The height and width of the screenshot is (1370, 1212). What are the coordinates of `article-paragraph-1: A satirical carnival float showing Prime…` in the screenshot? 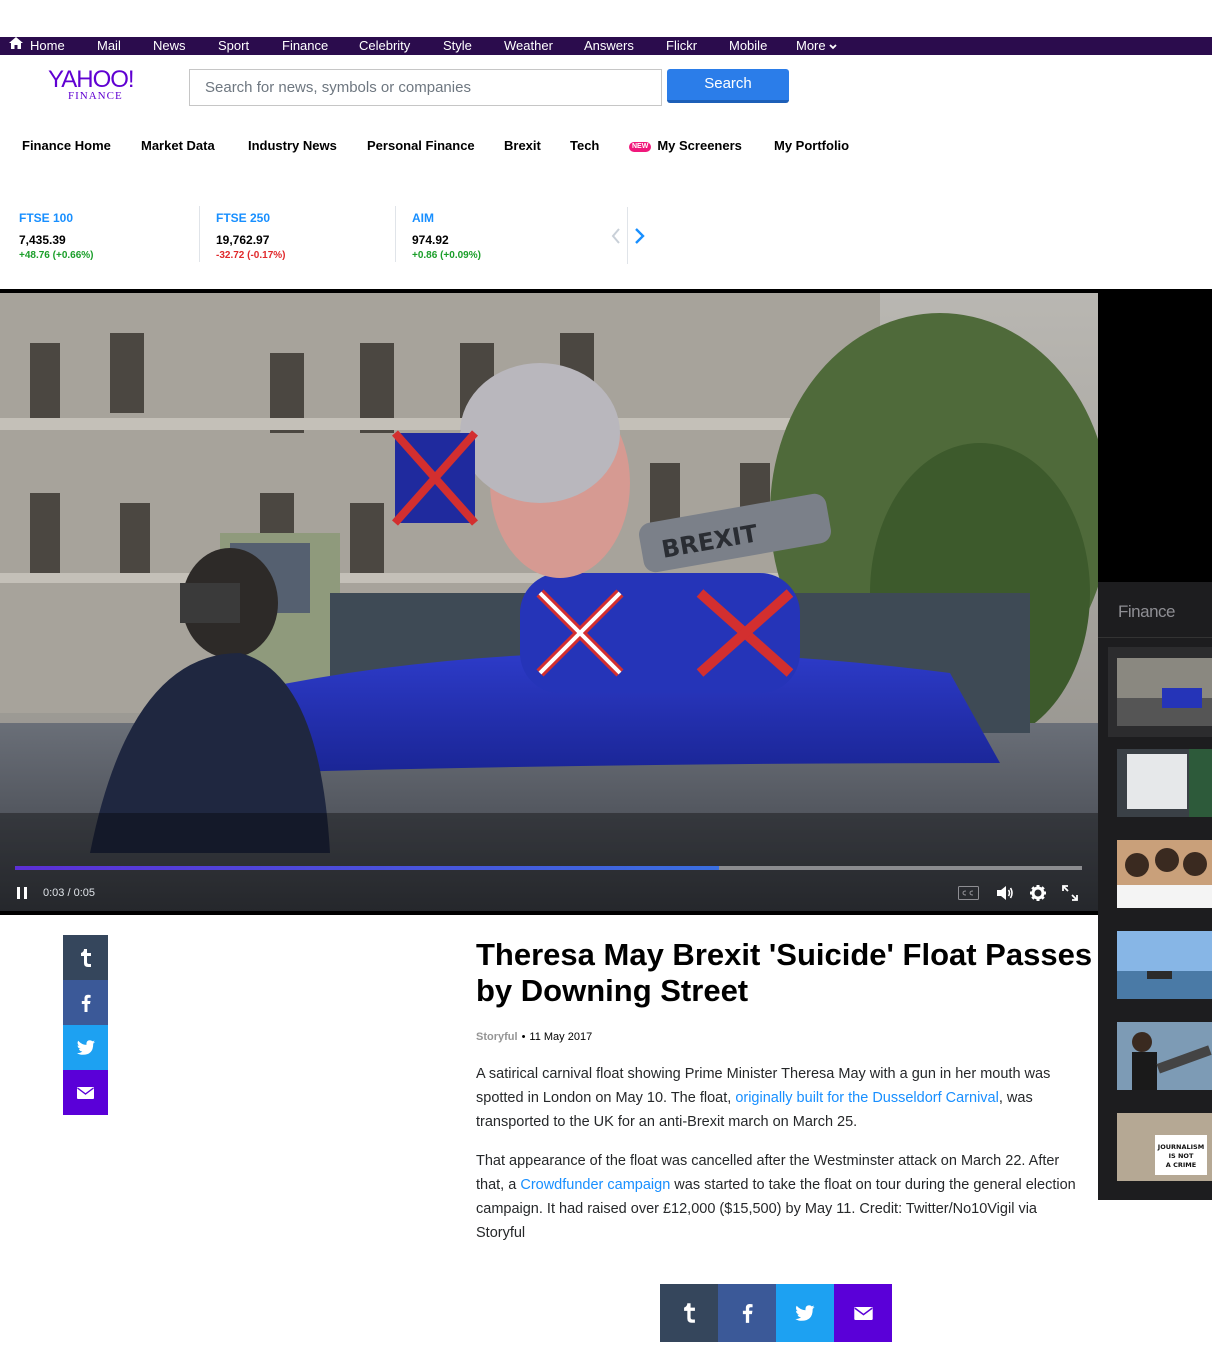 It's located at (781, 1098).